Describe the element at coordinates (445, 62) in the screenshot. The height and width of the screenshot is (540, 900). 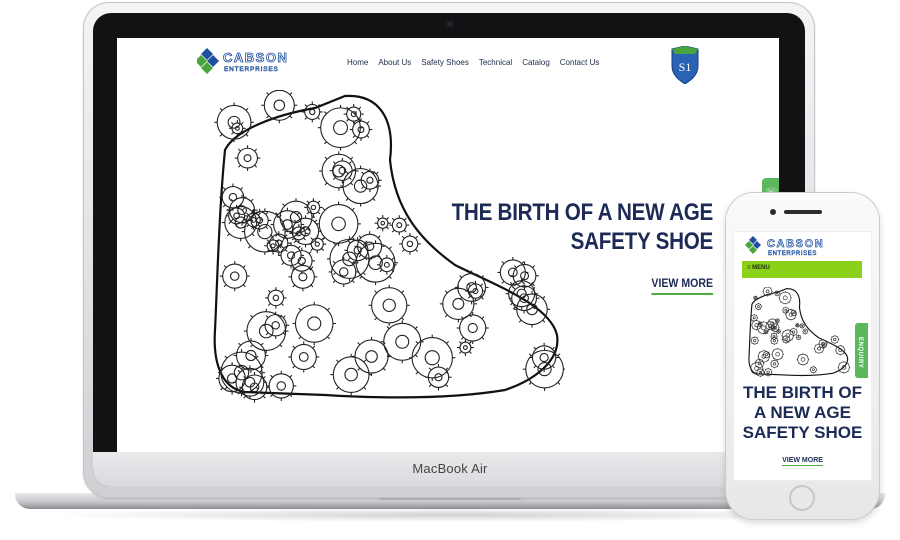
I see `nav-item-safety-shoes: Safety Shoes` at that location.